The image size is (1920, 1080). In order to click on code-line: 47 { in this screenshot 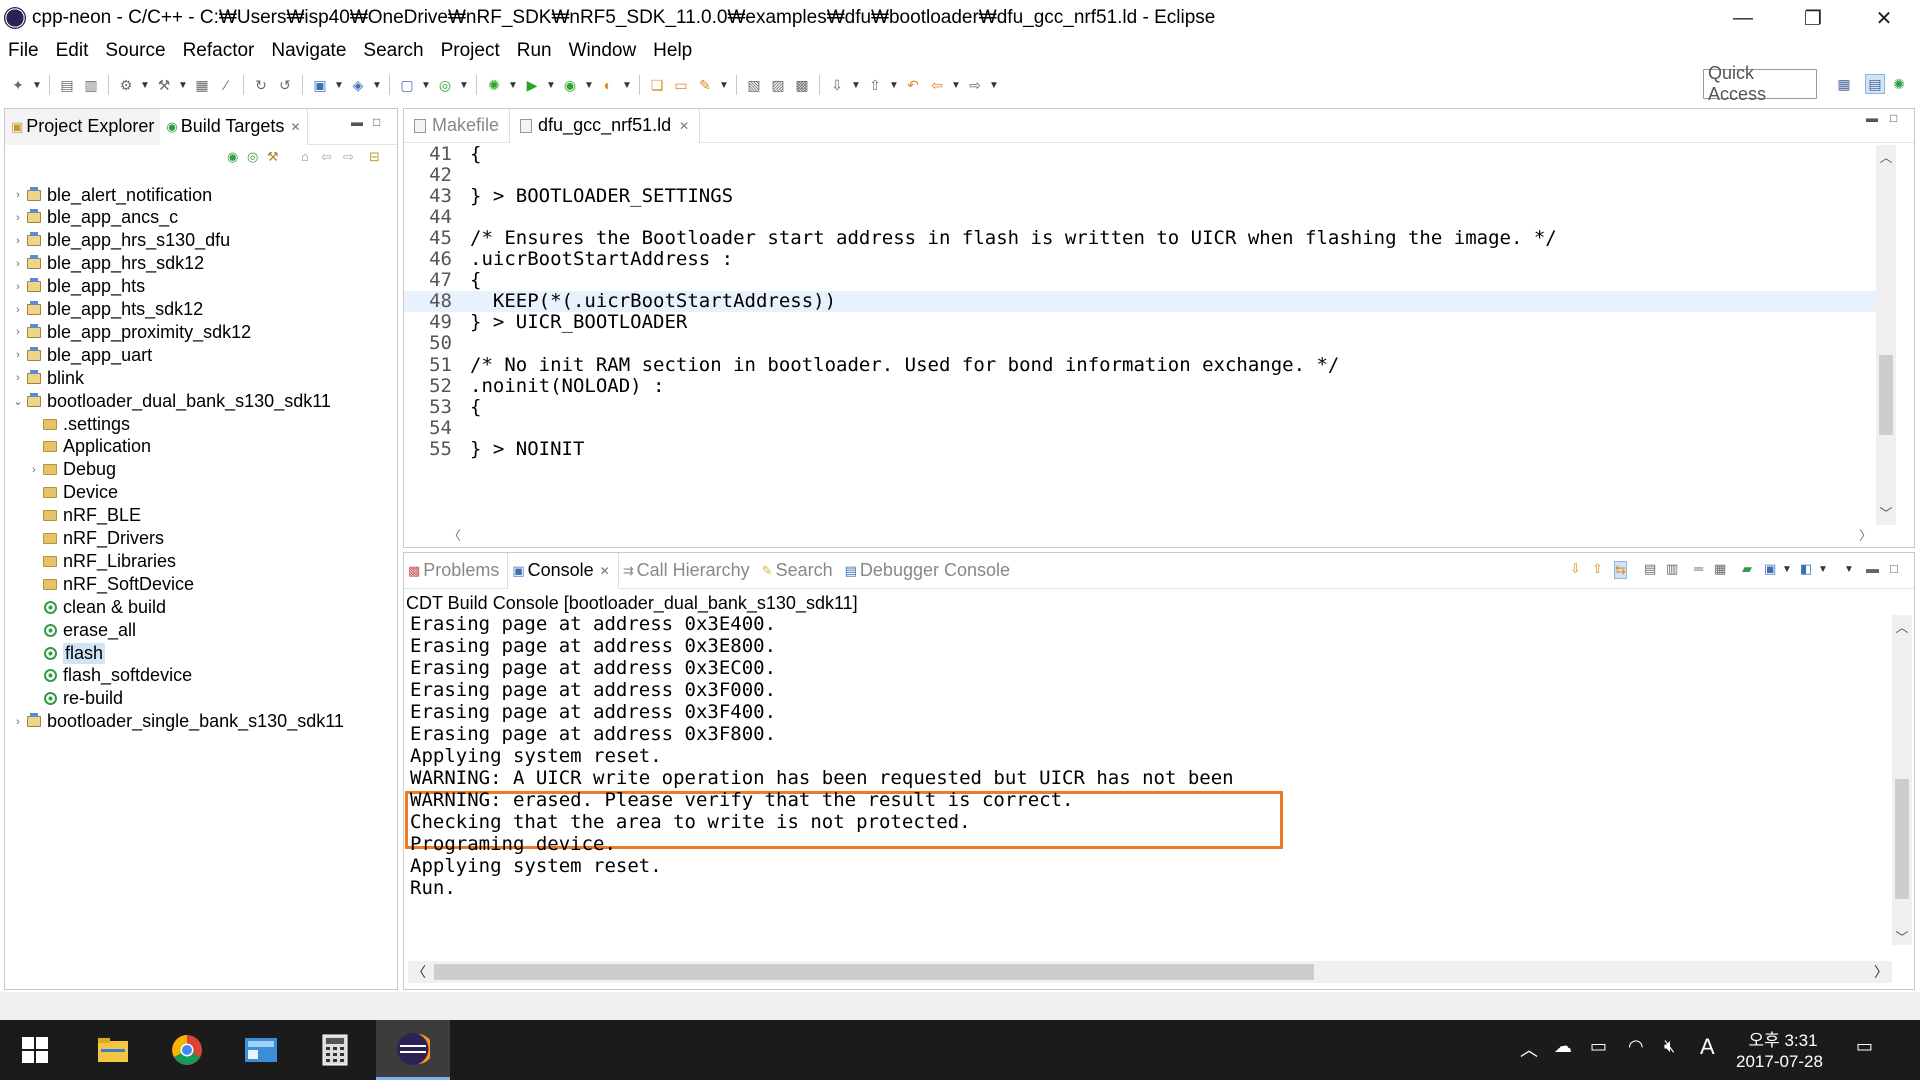, I will do `click(1142, 280)`.